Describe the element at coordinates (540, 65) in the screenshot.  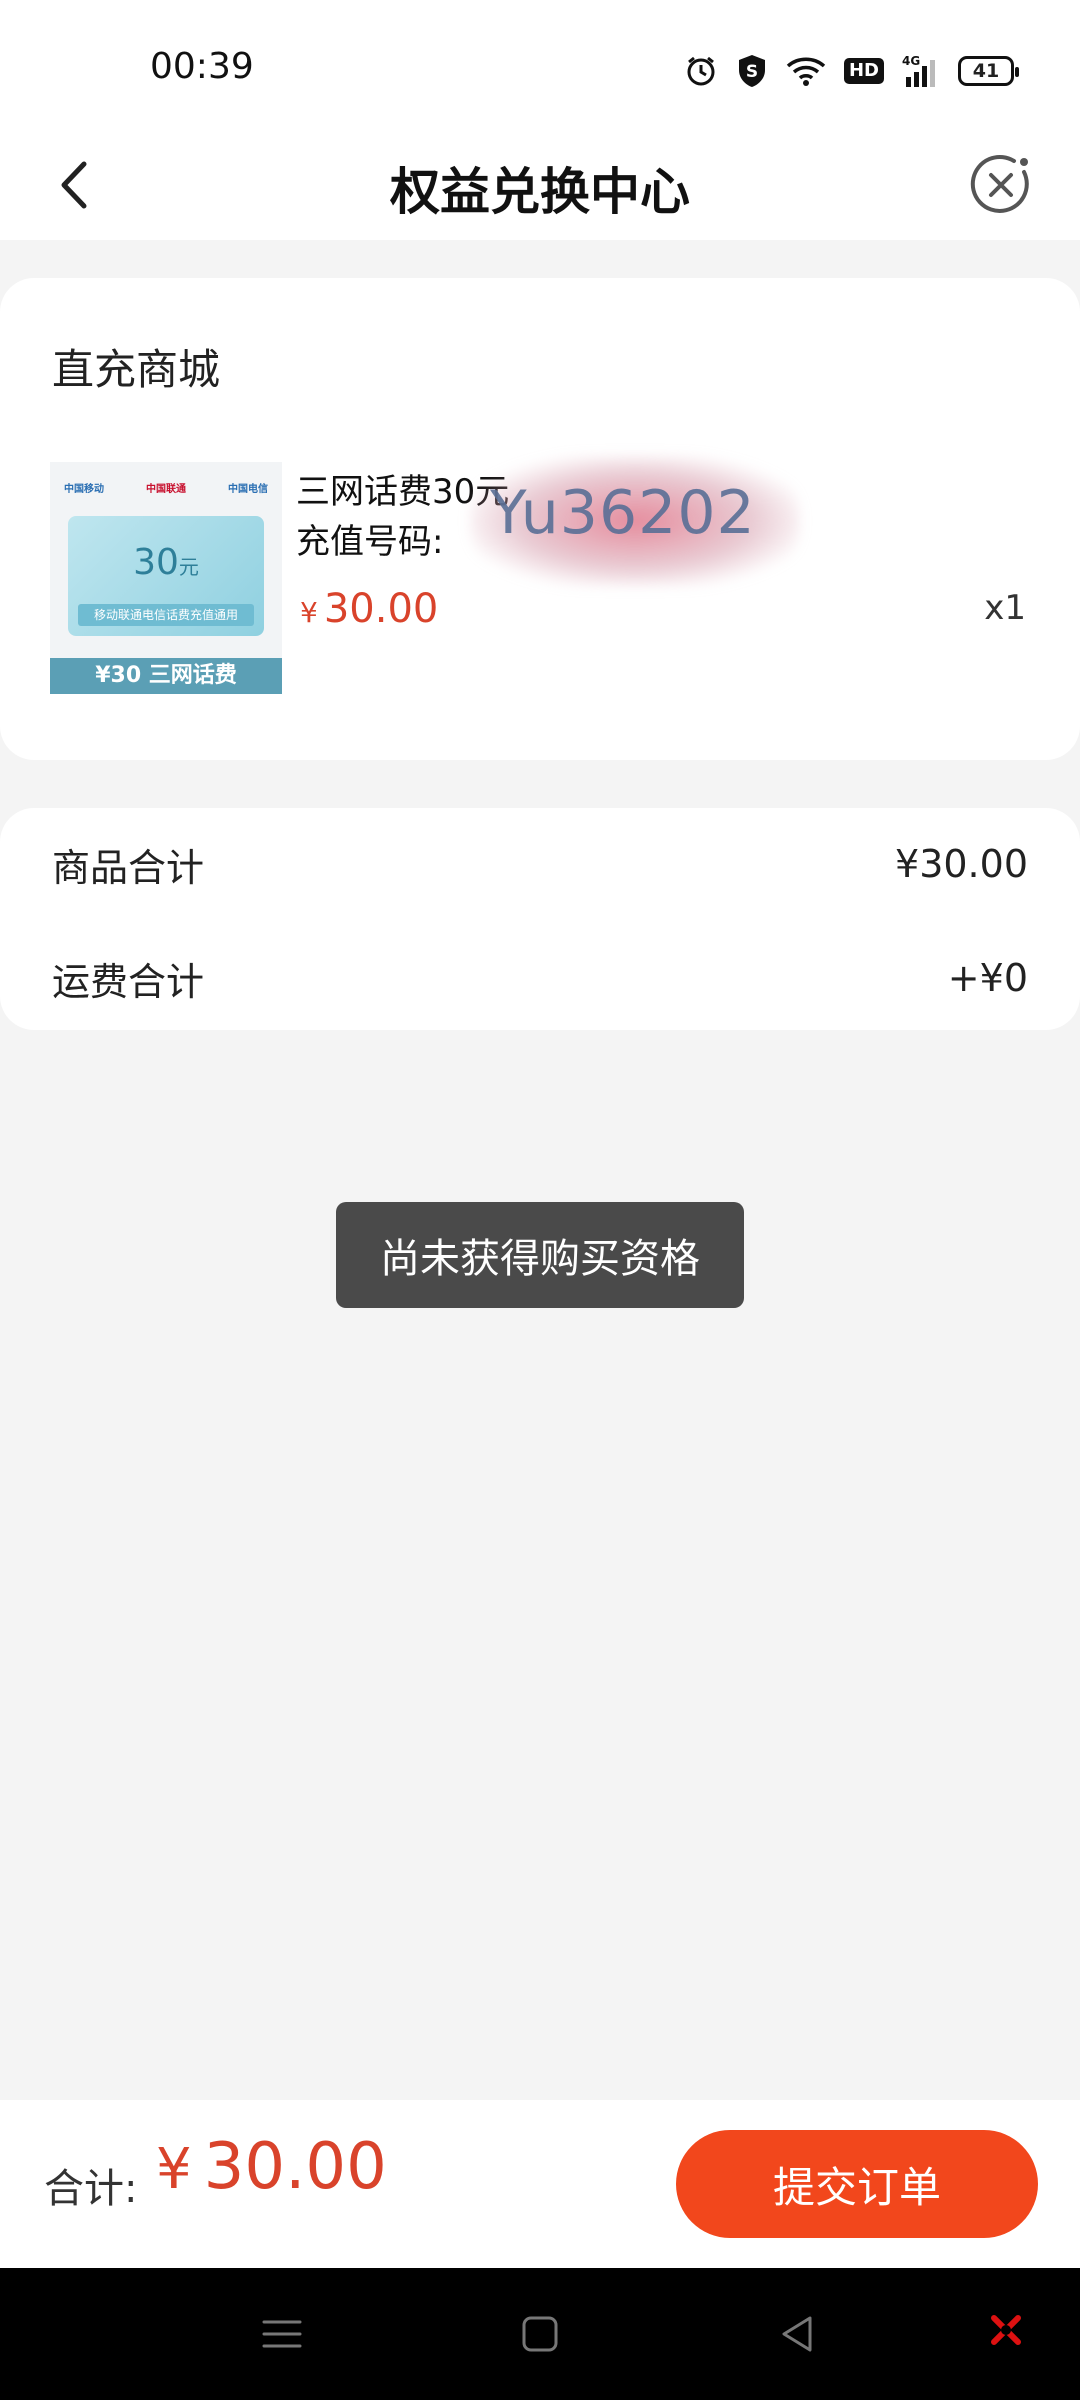
I see `status-bar: 00:39 S HD 4G 41` at that location.